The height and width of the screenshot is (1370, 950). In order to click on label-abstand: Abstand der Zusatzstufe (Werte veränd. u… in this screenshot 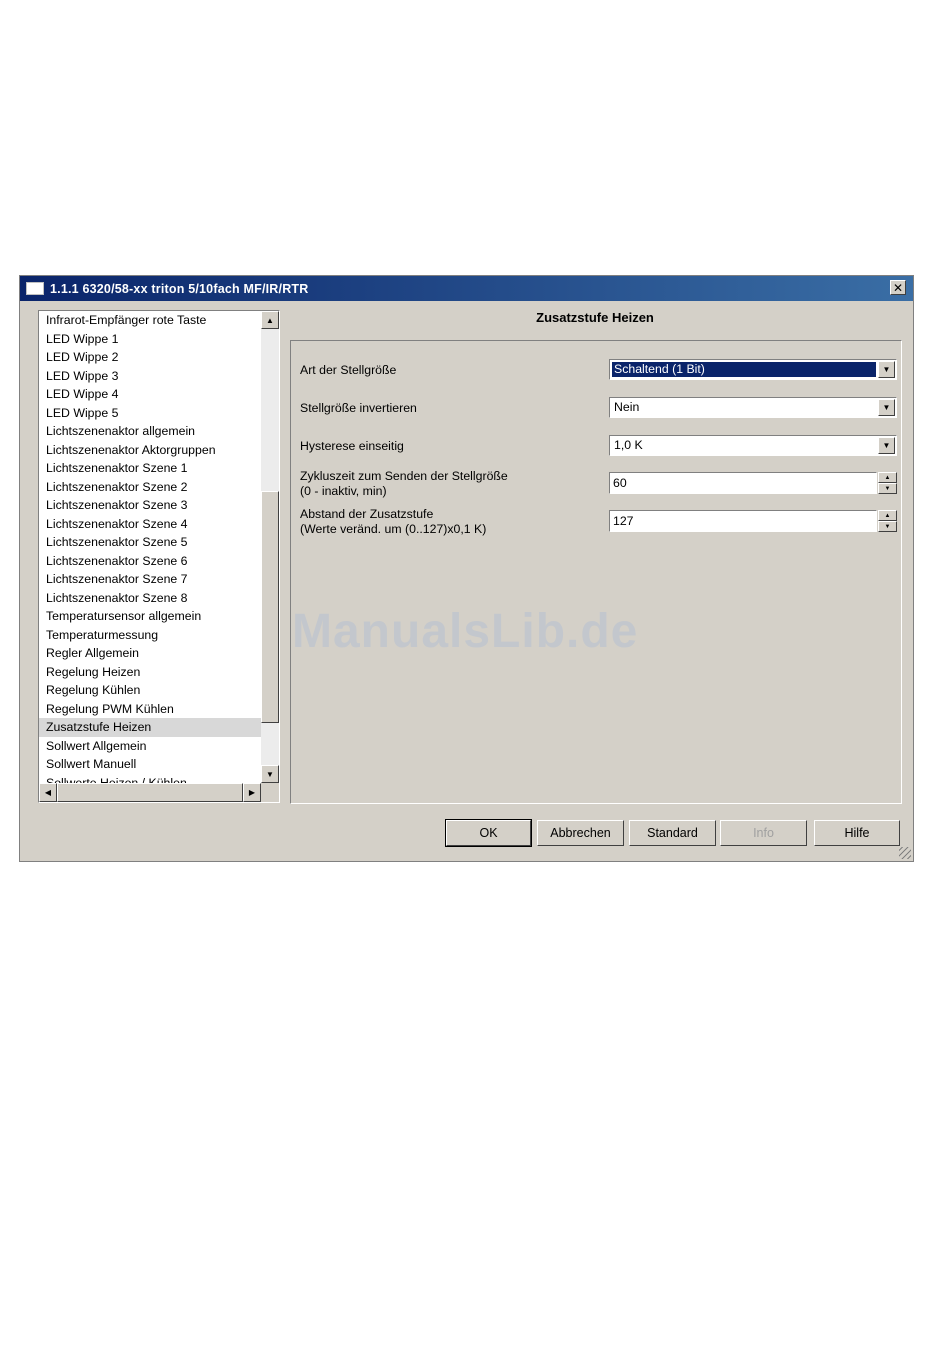, I will do `click(393, 522)`.